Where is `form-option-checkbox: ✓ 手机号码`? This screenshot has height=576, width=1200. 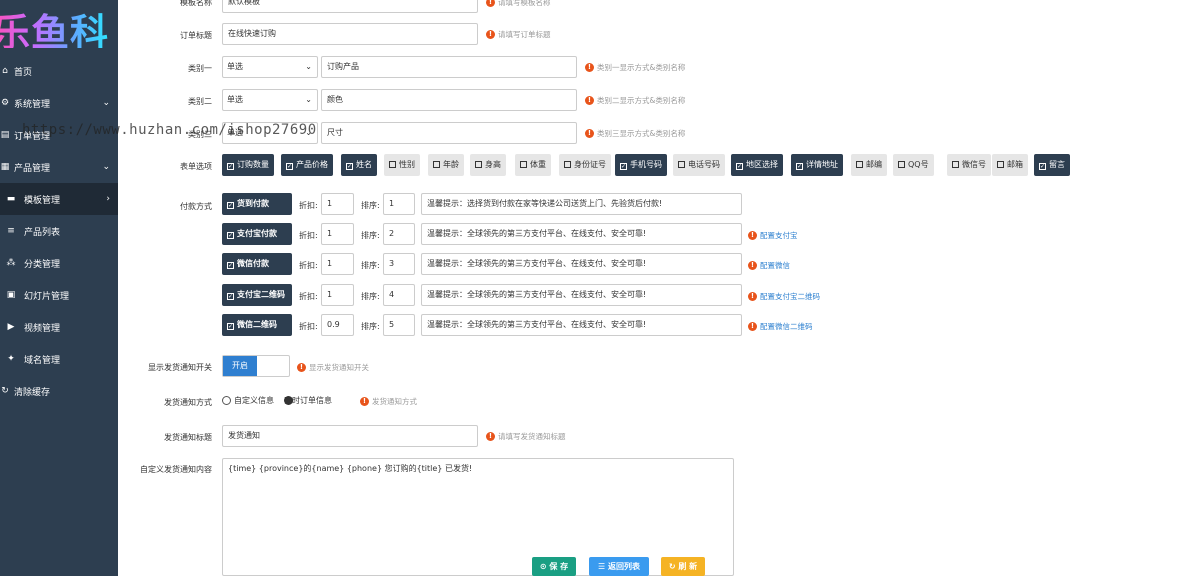
form-option-checkbox: ✓ 手机号码 is located at coordinates (641, 165).